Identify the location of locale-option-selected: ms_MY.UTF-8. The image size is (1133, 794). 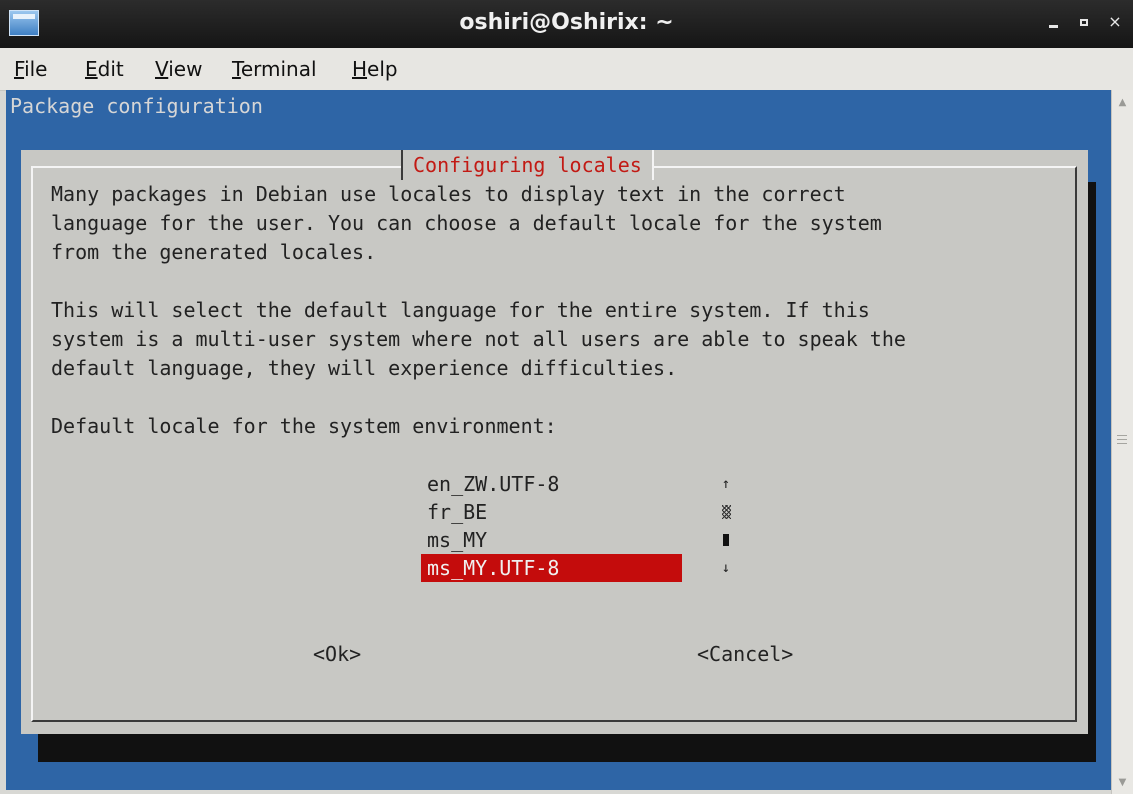
(551, 568).